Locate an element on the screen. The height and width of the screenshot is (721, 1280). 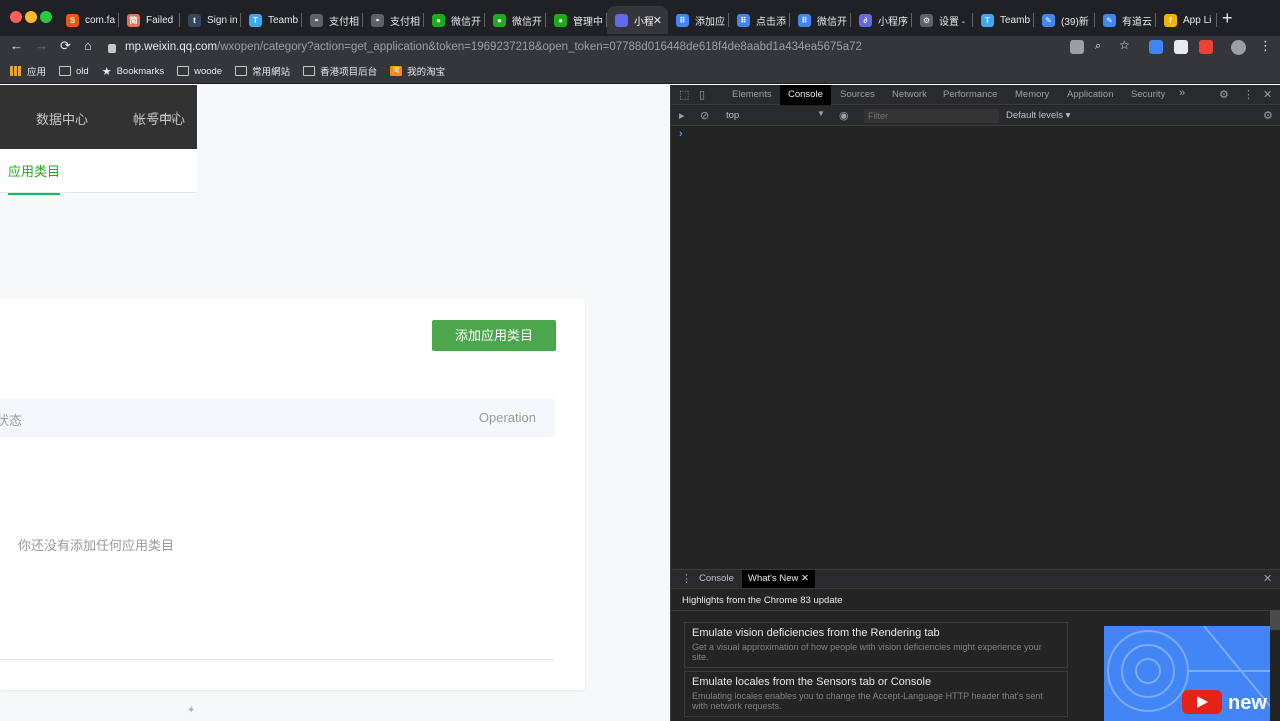
browser-tab: ⠿ 微信开 is located at coordinates (820, 20).